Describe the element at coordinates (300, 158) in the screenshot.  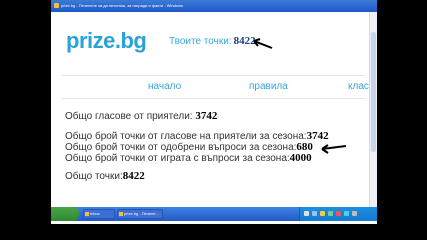
I see `stat-value: 4000` at that location.